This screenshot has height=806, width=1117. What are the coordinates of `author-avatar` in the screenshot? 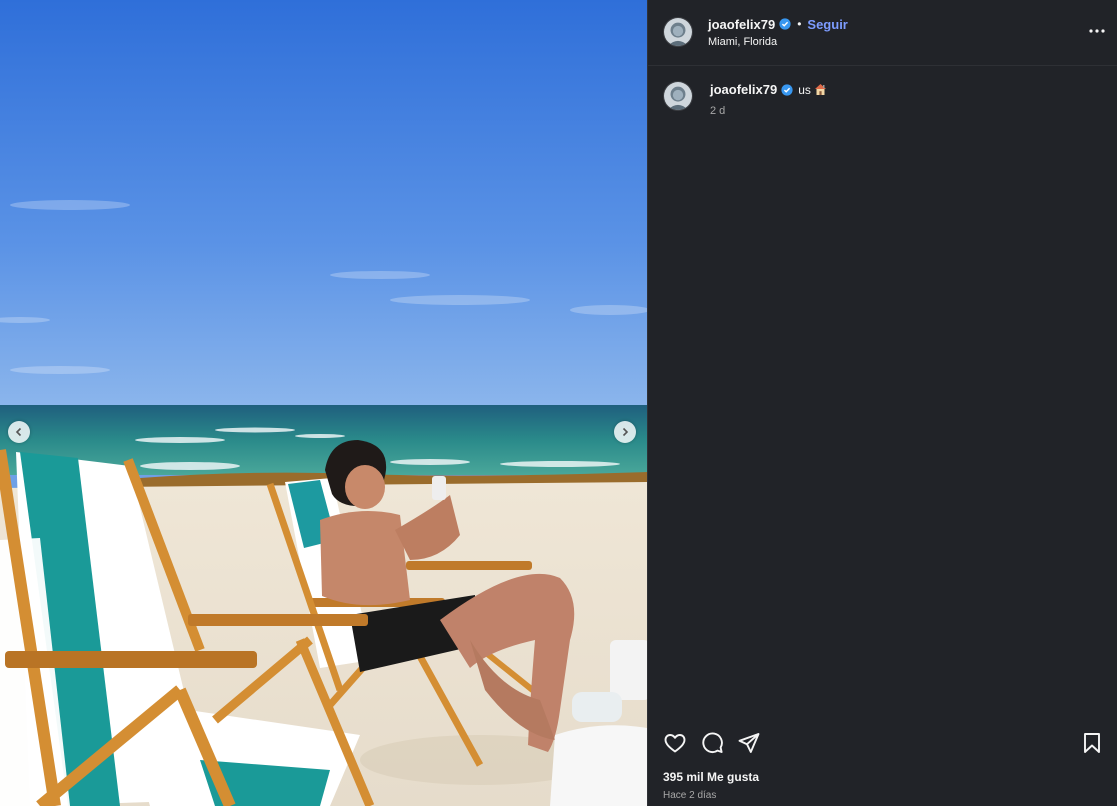 It's located at (678, 32).